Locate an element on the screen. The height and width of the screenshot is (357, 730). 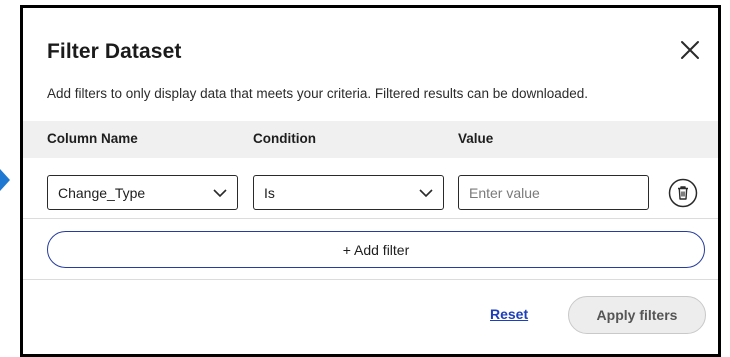
footer-divider is located at coordinates (370, 279).